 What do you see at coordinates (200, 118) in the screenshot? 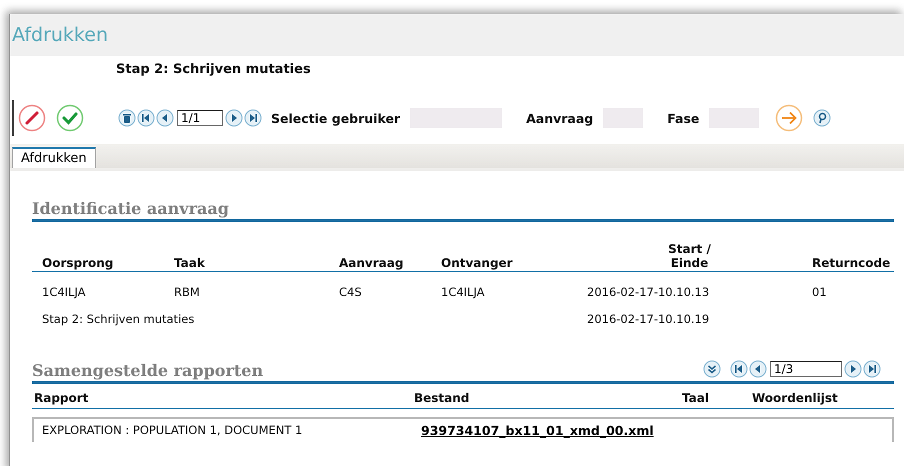
I see `page-field: 1/1` at bounding box center [200, 118].